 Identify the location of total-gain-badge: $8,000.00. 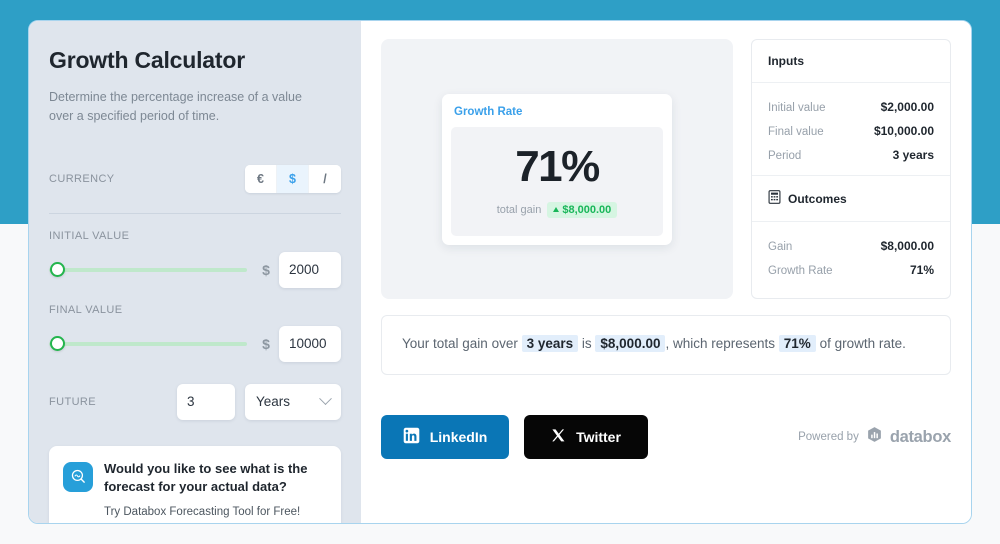
(582, 209).